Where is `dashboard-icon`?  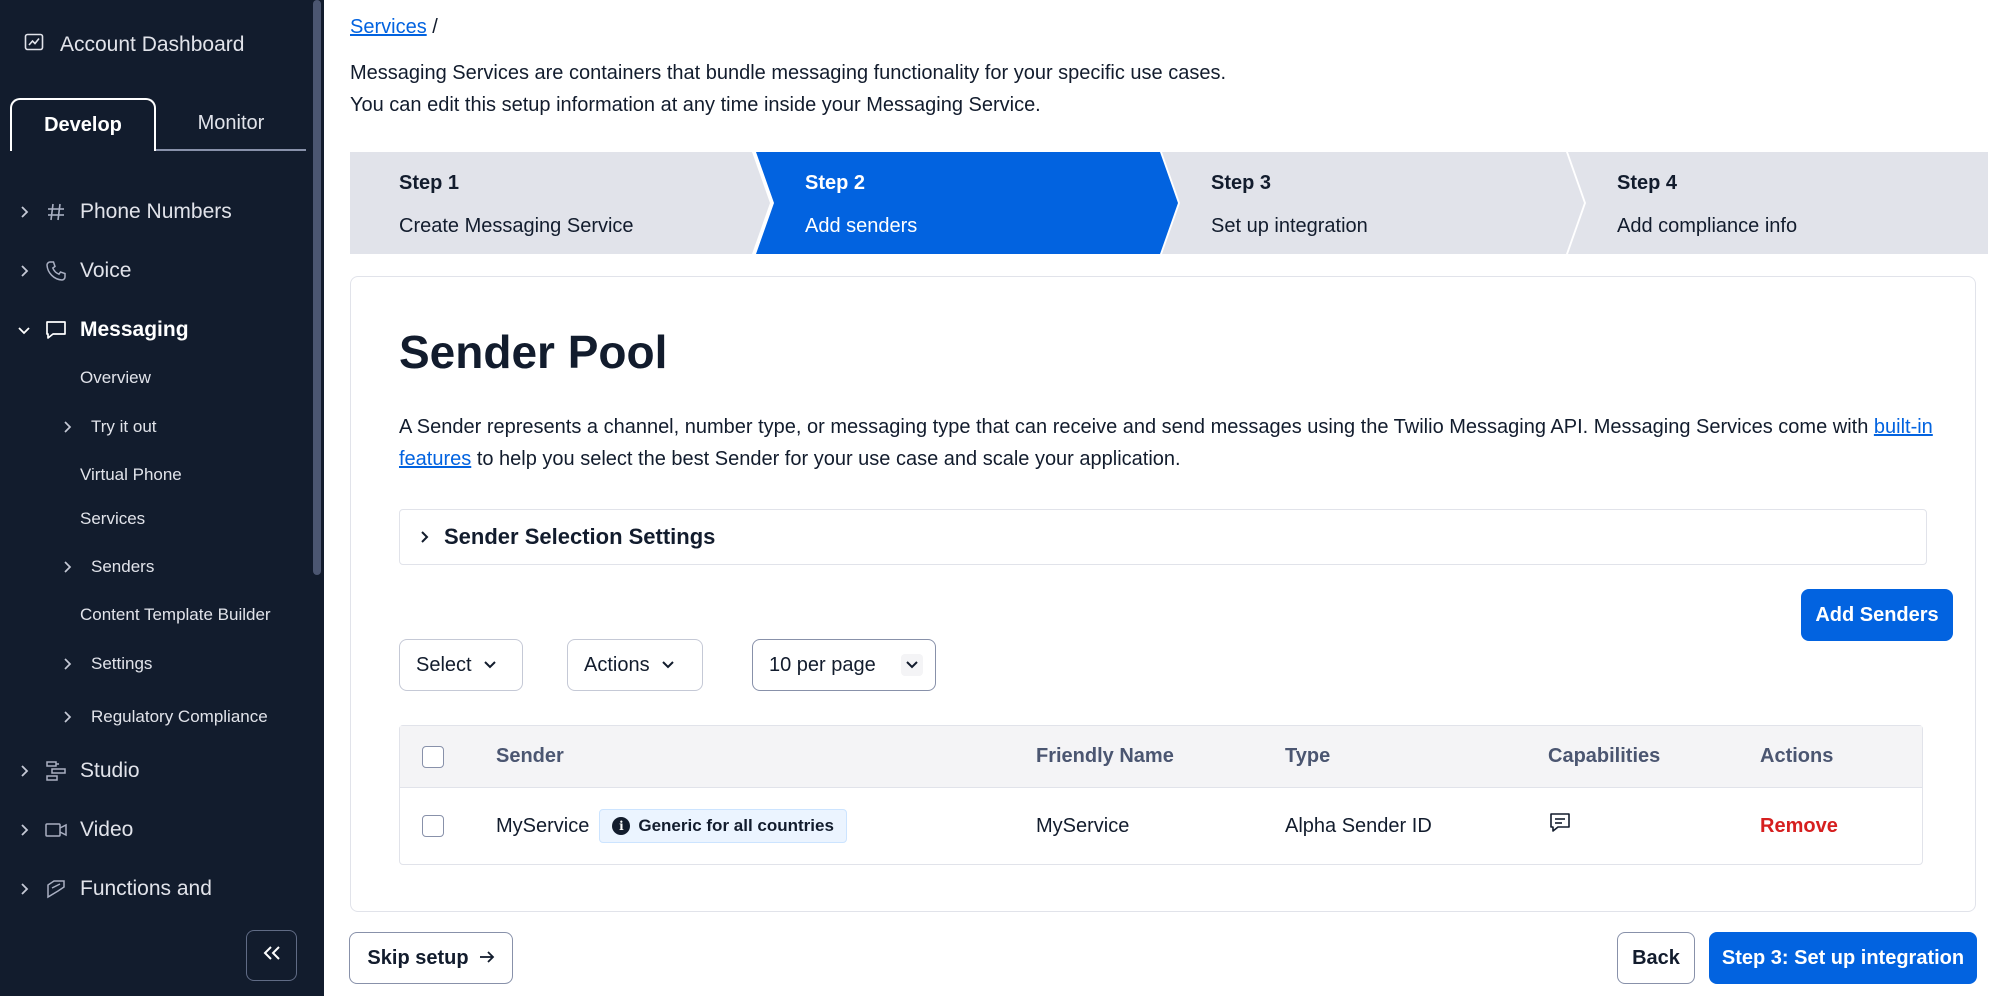
dashboard-icon is located at coordinates (34, 45).